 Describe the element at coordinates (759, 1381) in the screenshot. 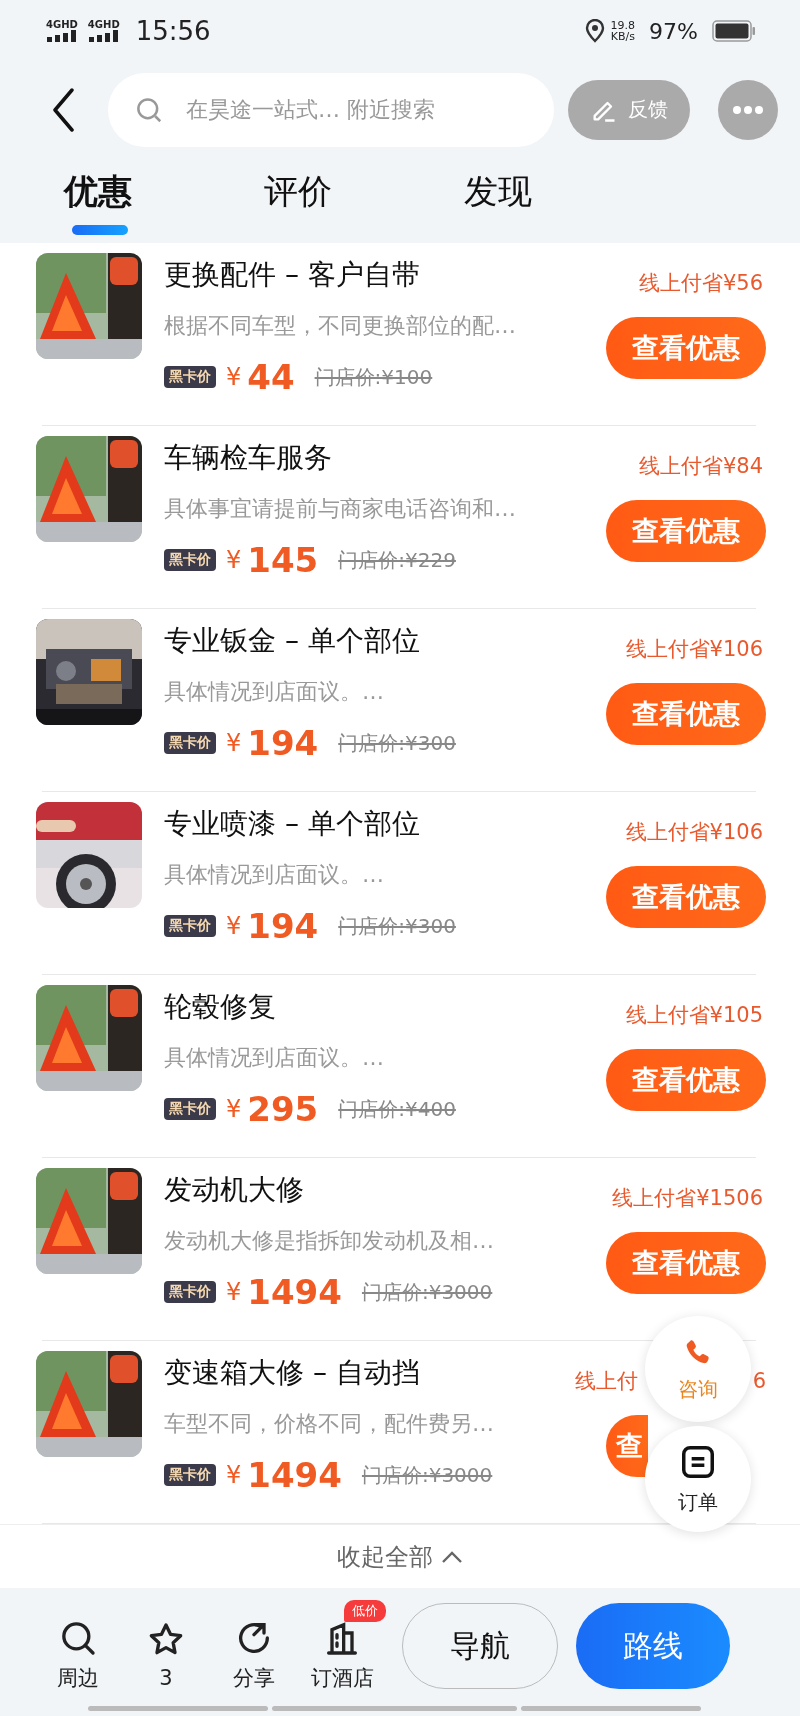

I see `online-saving: 6` at that location.